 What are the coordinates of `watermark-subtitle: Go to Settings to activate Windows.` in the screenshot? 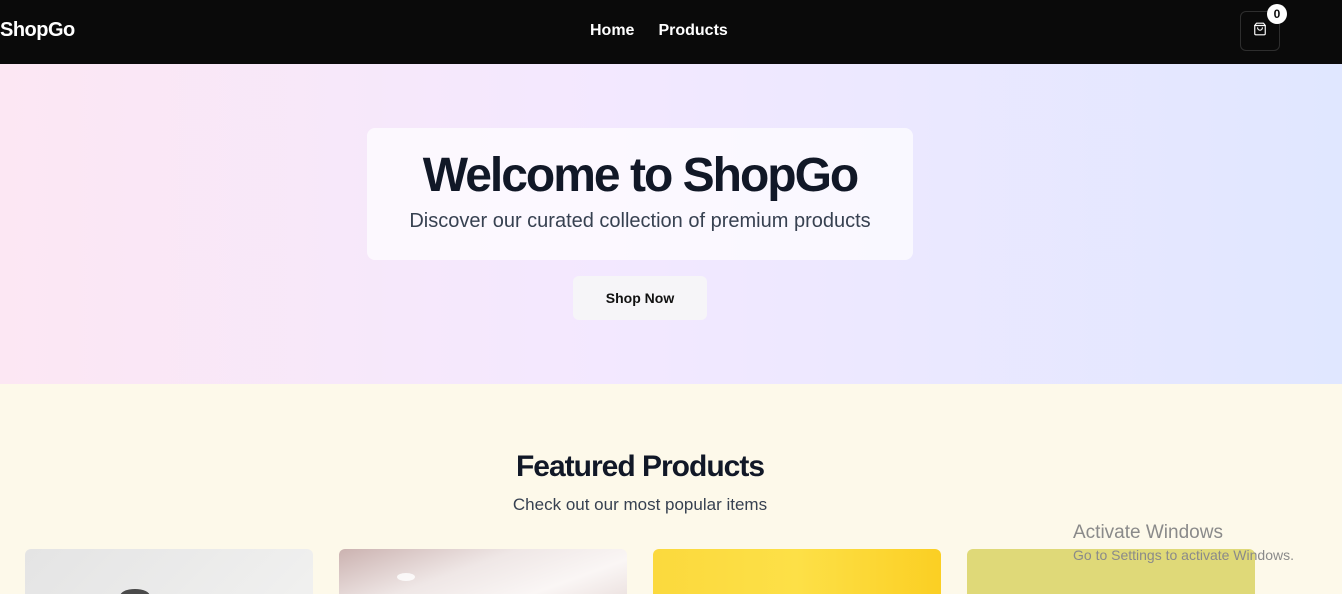 It's located at (1183, 555).